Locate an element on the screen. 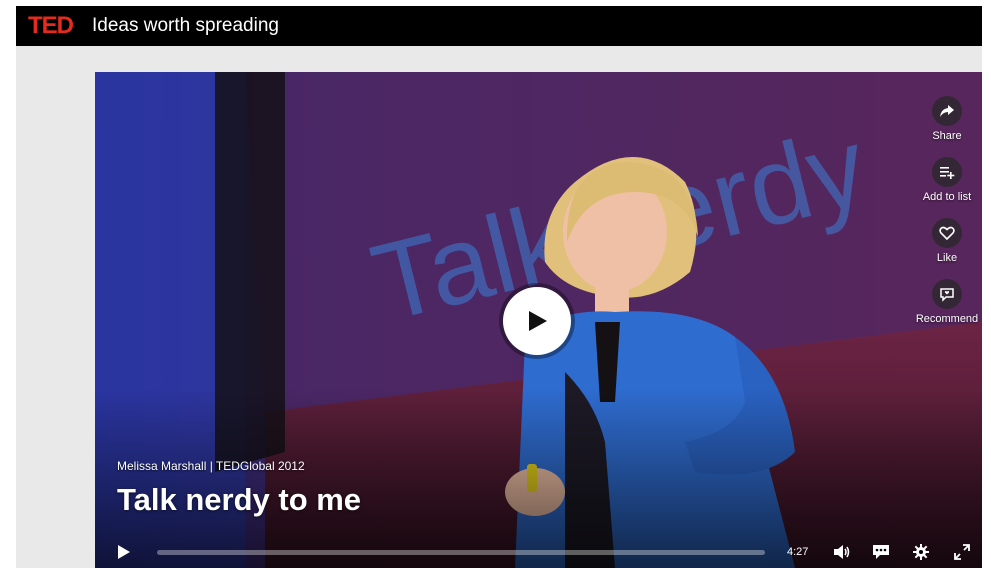 Image resolution: width=991 pixels, height=568 pixels. top-bar: TED Ideas worth spreading is located at coordinates (499, 26).